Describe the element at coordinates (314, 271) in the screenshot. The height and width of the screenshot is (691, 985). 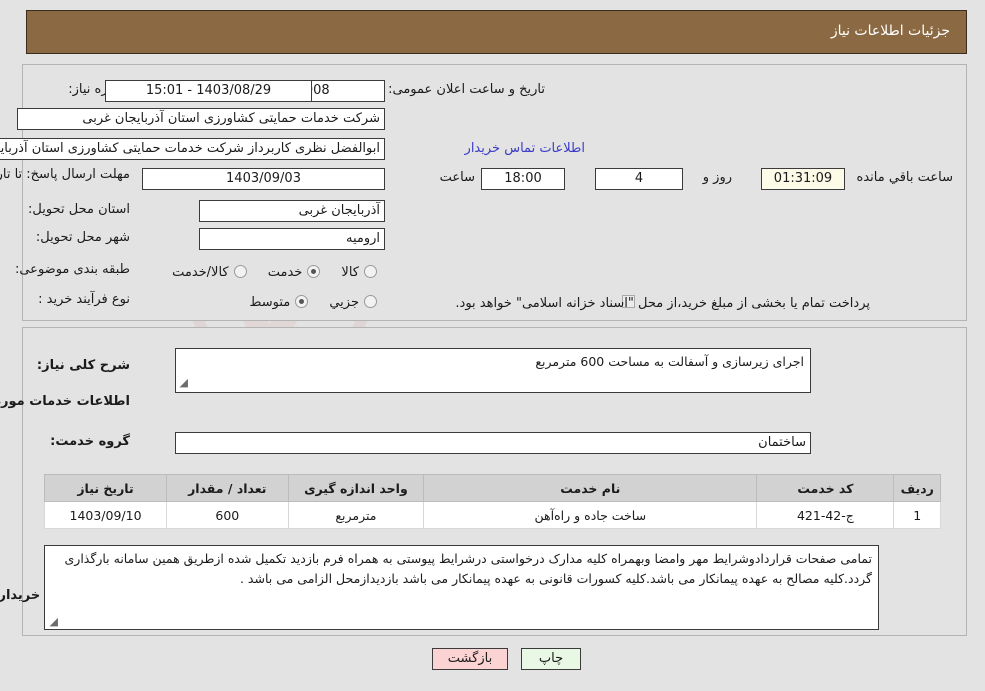
I see `radio-dot-khedmat` at that location.